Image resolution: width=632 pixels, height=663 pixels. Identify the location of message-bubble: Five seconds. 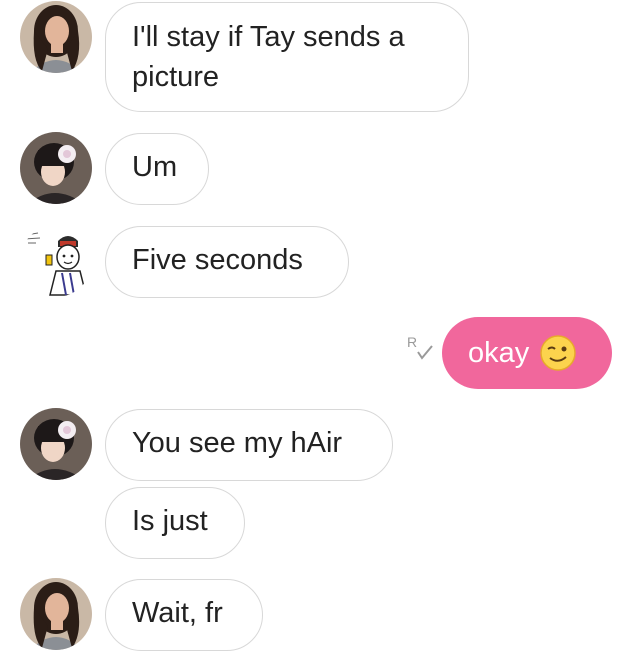
(227, 262).